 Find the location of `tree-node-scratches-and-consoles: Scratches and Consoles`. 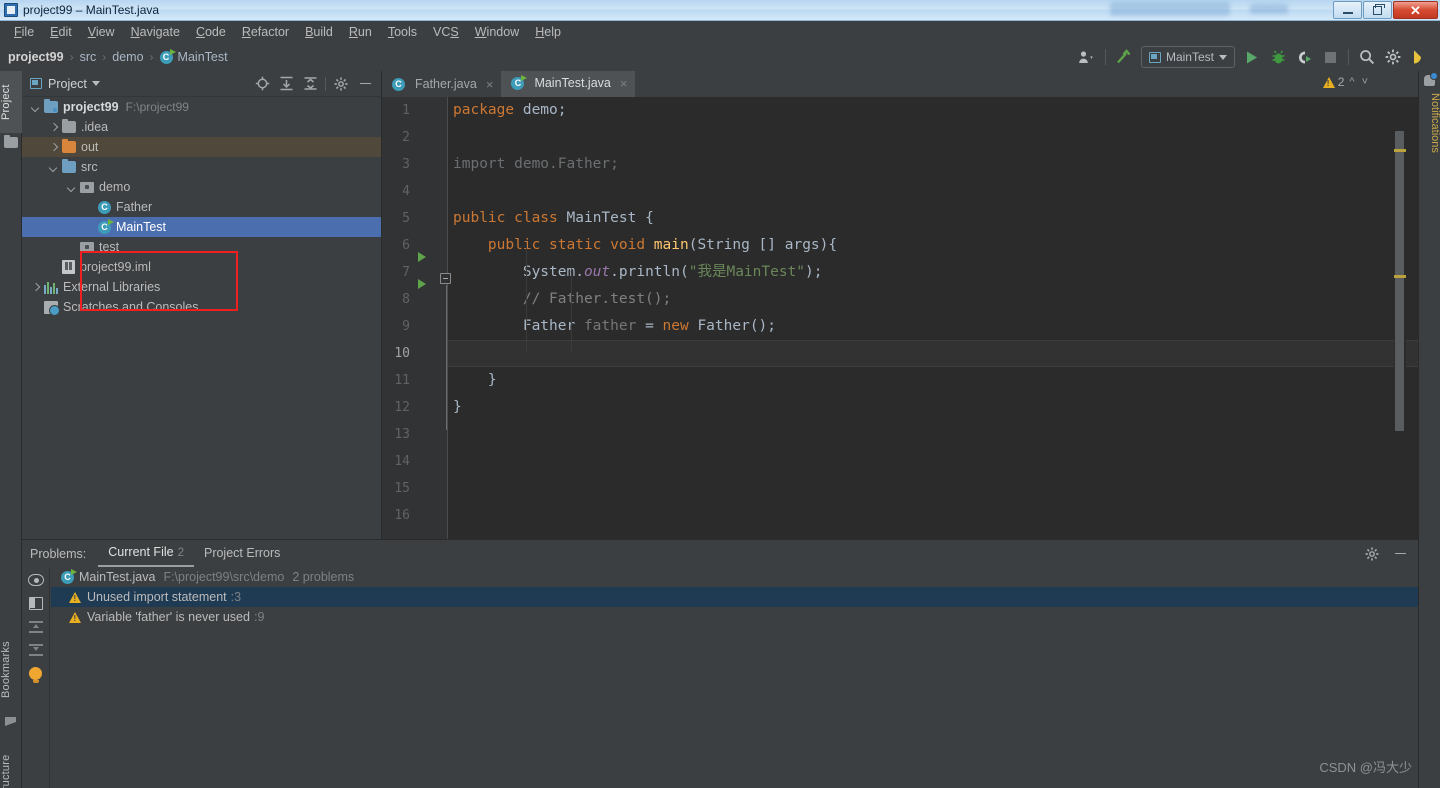

tree-node-scratches-and-consoles: Scratches and Consoles is located at coordinates (201, 307).